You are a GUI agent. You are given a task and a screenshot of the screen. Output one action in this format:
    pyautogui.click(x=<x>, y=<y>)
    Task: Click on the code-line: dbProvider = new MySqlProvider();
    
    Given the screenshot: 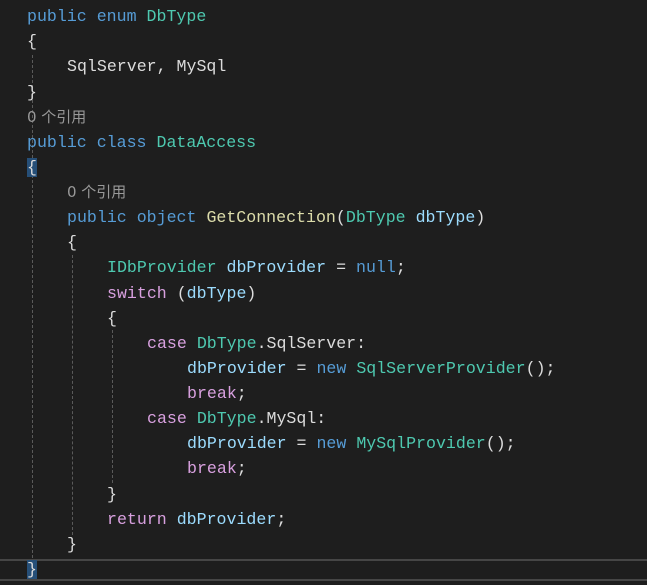 What is the action you would take?
    pyautogui.click(x=351, y=443)
    